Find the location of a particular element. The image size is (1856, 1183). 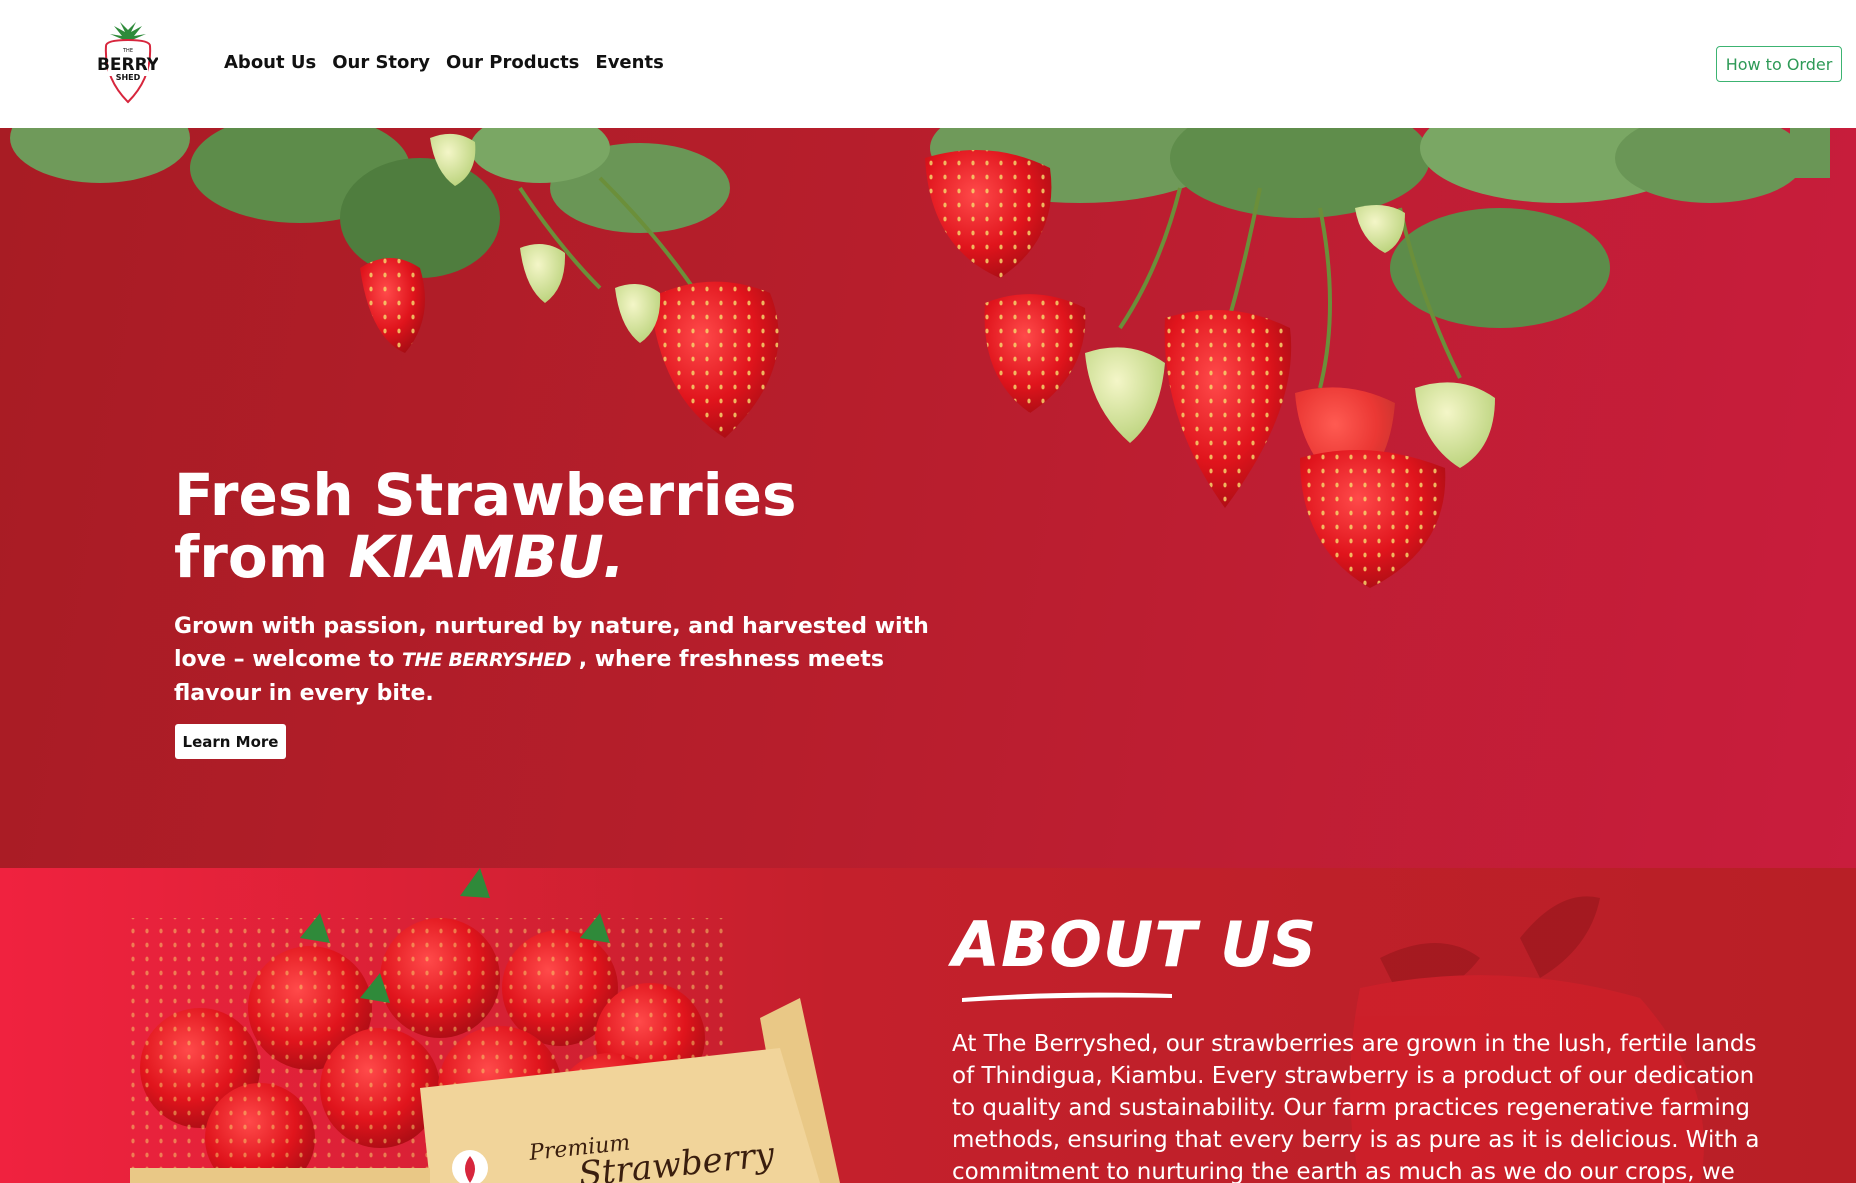

svg-text: THE is located at coordinates (127, 51).